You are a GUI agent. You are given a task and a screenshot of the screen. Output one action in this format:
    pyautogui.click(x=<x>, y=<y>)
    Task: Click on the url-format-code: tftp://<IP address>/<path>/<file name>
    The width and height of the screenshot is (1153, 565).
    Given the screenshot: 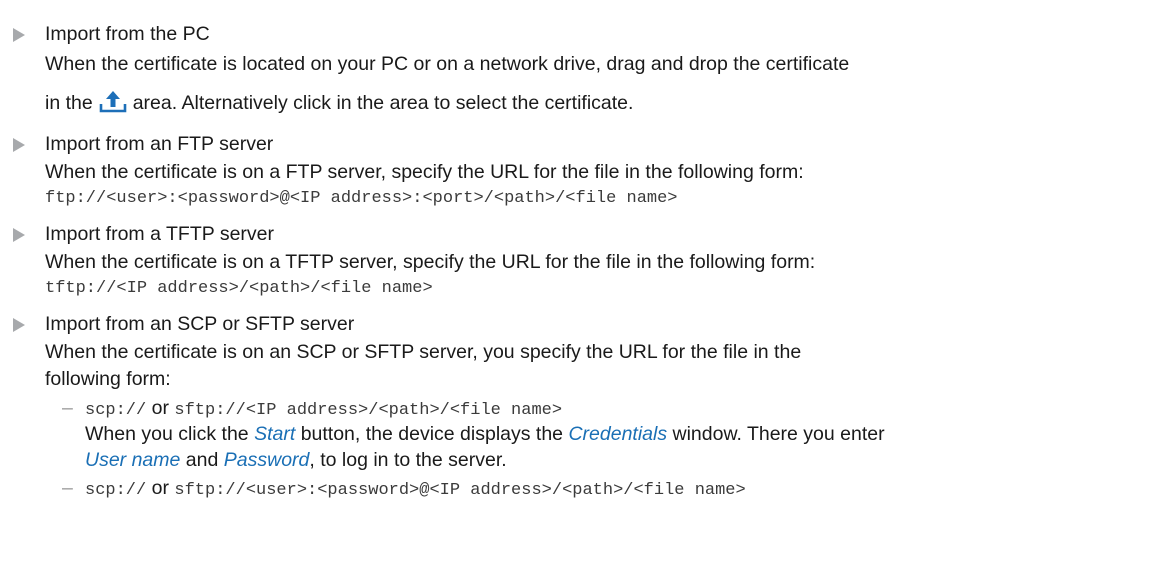 What is the action you would take?
    pyautogui.click(x=239, y=288)
    